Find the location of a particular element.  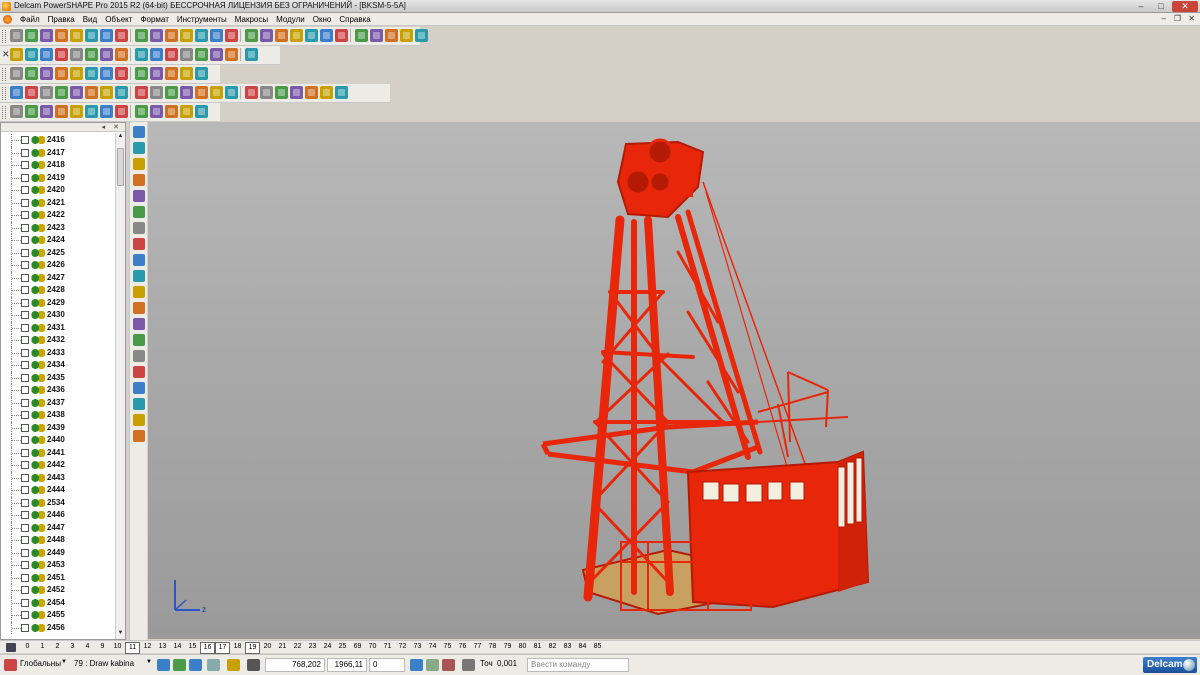

workplane-dropdown-icon: ▼ is located at coordinates (64, 662).